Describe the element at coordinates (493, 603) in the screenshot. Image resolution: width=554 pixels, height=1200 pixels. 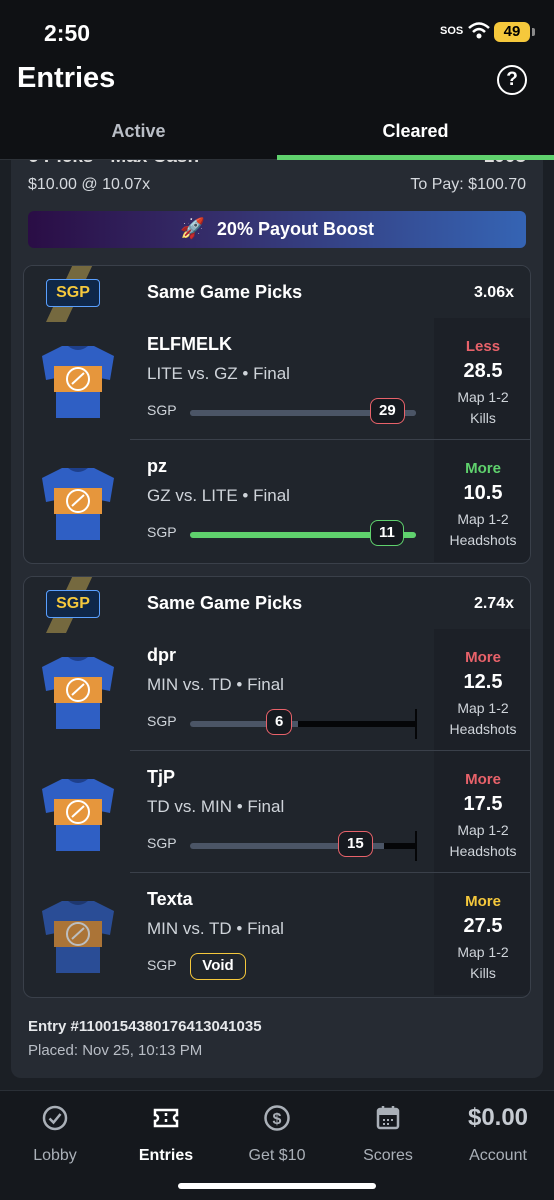
I see `group-multiplier: 2.74x` at that location.